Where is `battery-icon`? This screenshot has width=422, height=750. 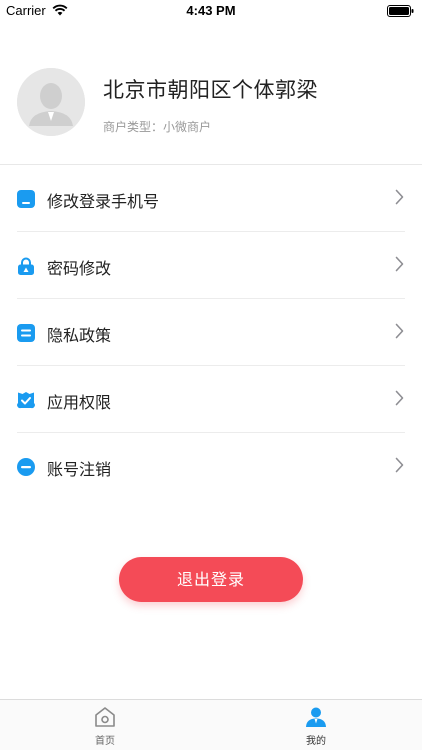 battery-icon is located at coordinates (400, 11).